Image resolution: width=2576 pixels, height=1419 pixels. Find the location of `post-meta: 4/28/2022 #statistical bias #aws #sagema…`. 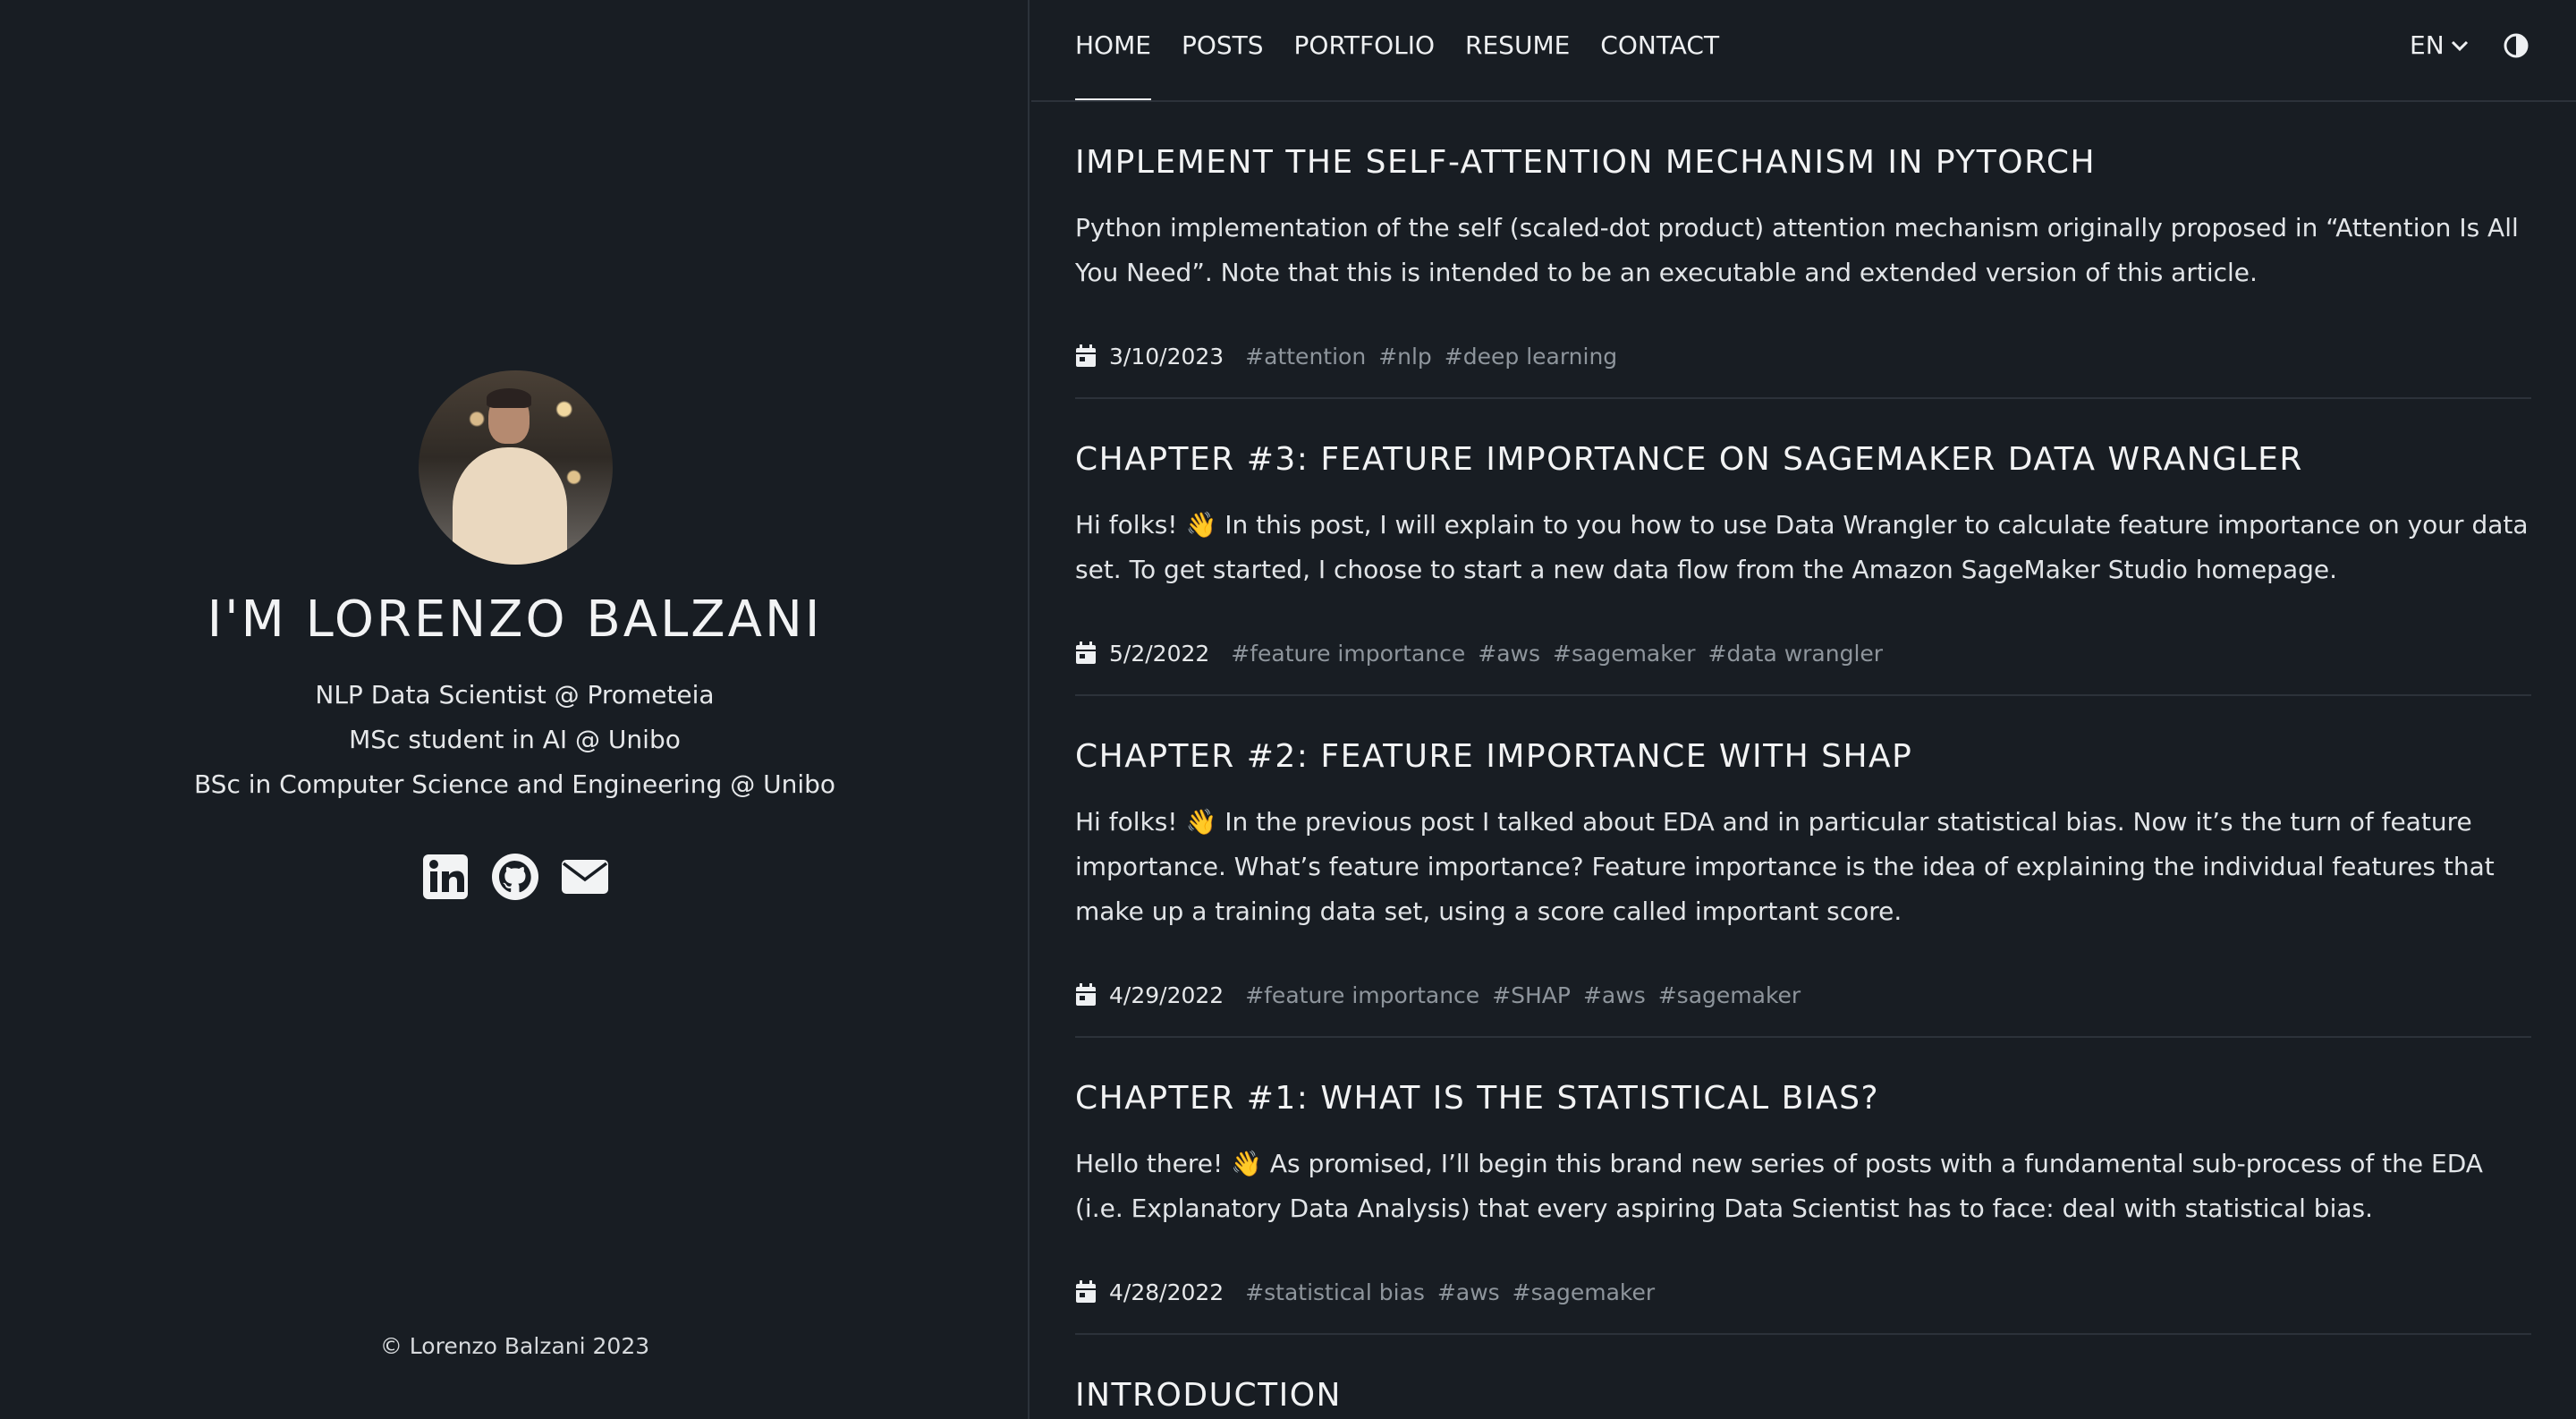

post-meta: 4/28/2022 #statistical bias #aws #sagema… is located at coordinates (1803, 1292).